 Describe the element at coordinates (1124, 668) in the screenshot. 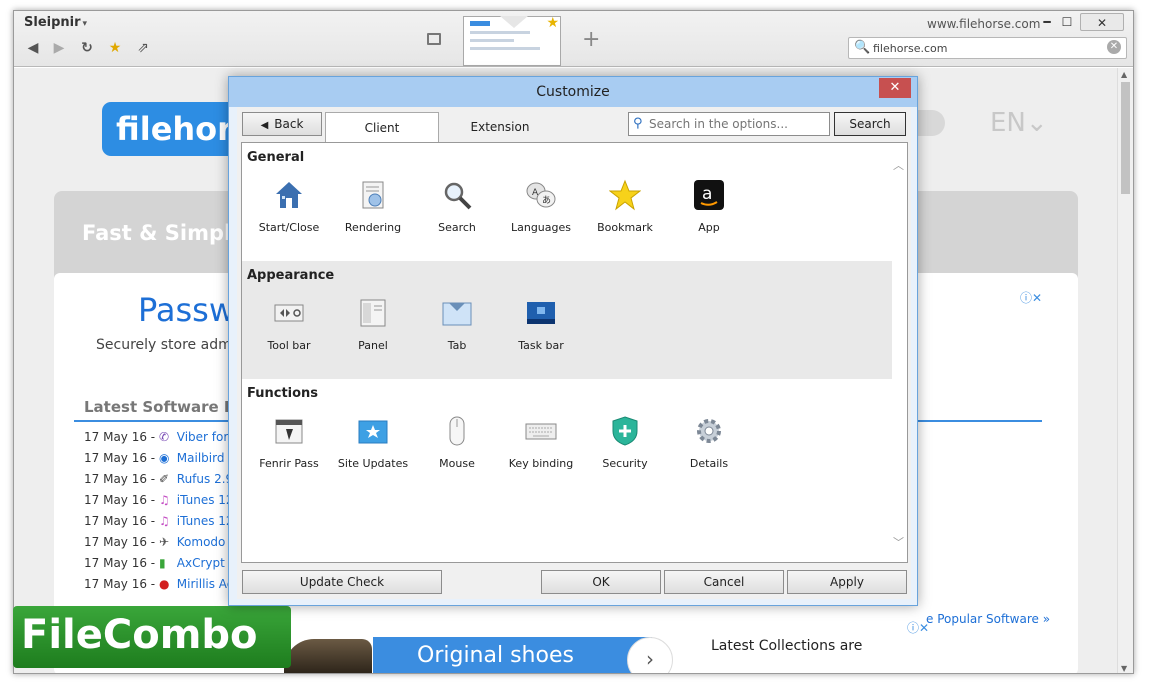

I see `scroll-down-icon: ▼` at that location.